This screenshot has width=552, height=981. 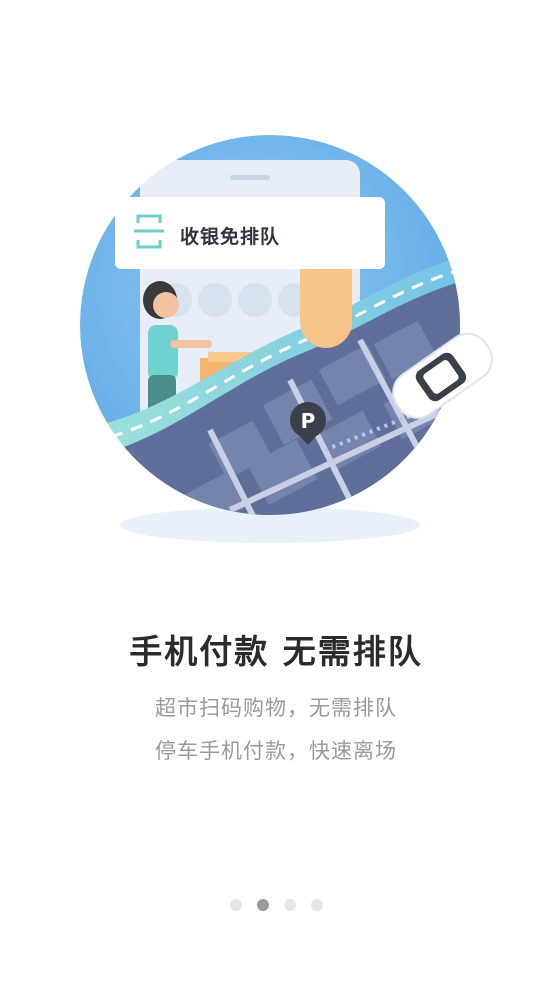 I want to click on onboarding-title: 手机付款 无需排队, so click(x=276, y=651).